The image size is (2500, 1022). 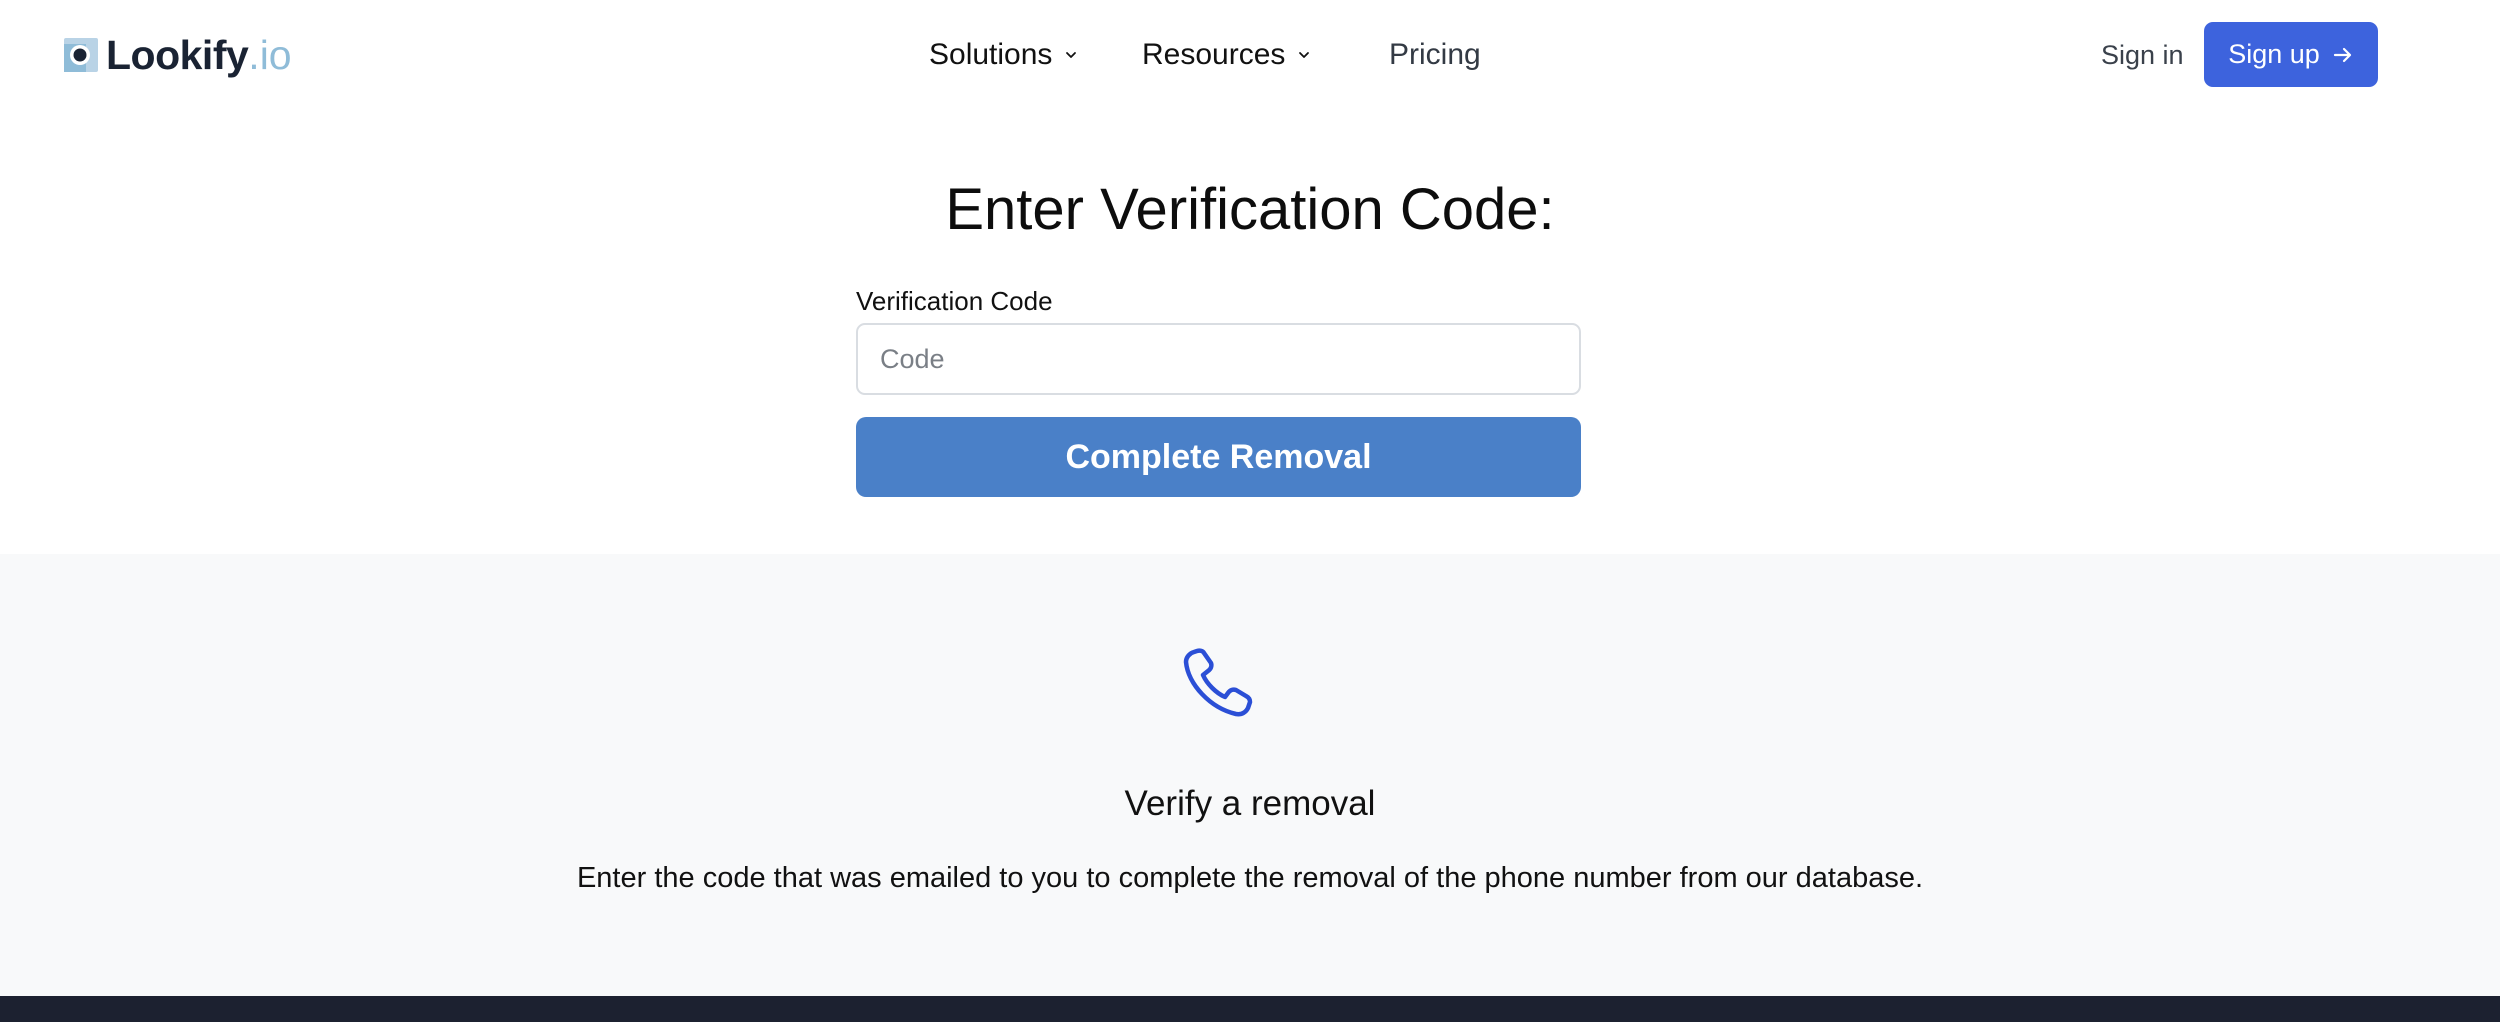 I want to click on nav-pricing: Pricing, so click(x=1435, y=55).